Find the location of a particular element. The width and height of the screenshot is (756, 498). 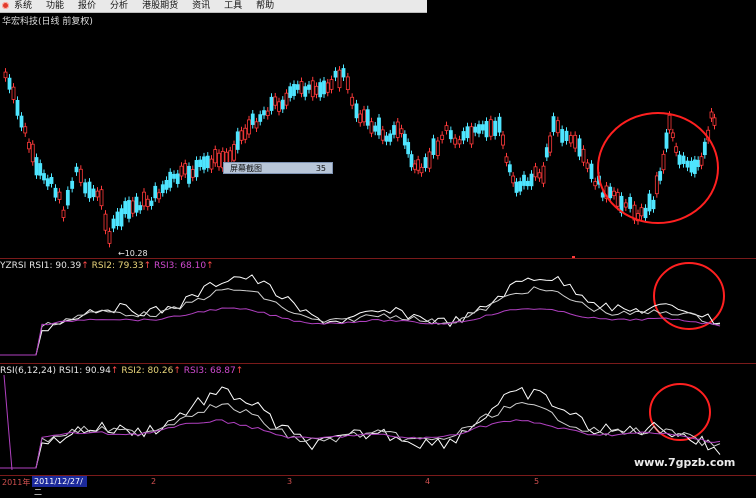

panel-divider is located at coordinates (378, 363).